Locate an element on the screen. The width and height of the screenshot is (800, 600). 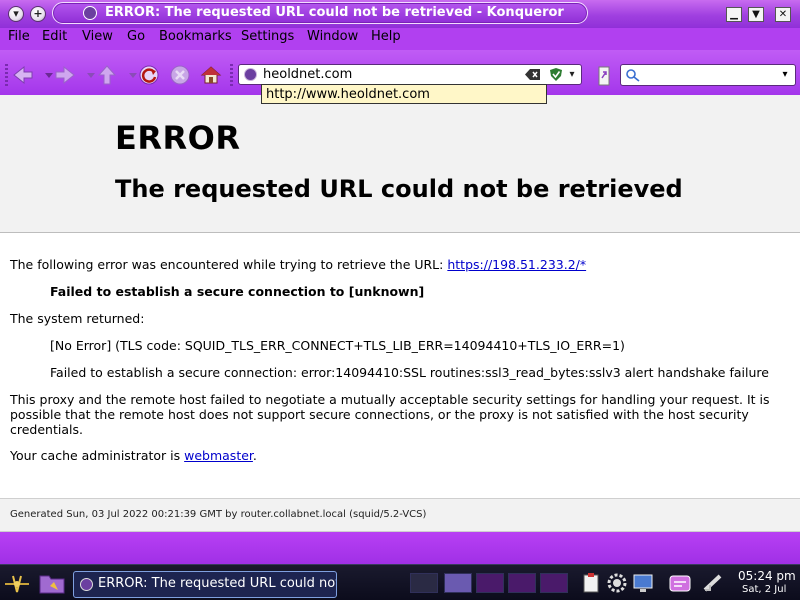
taskbar-konqueror-task: ERROR: The requested URL could not is located at coordinates (205, 584).